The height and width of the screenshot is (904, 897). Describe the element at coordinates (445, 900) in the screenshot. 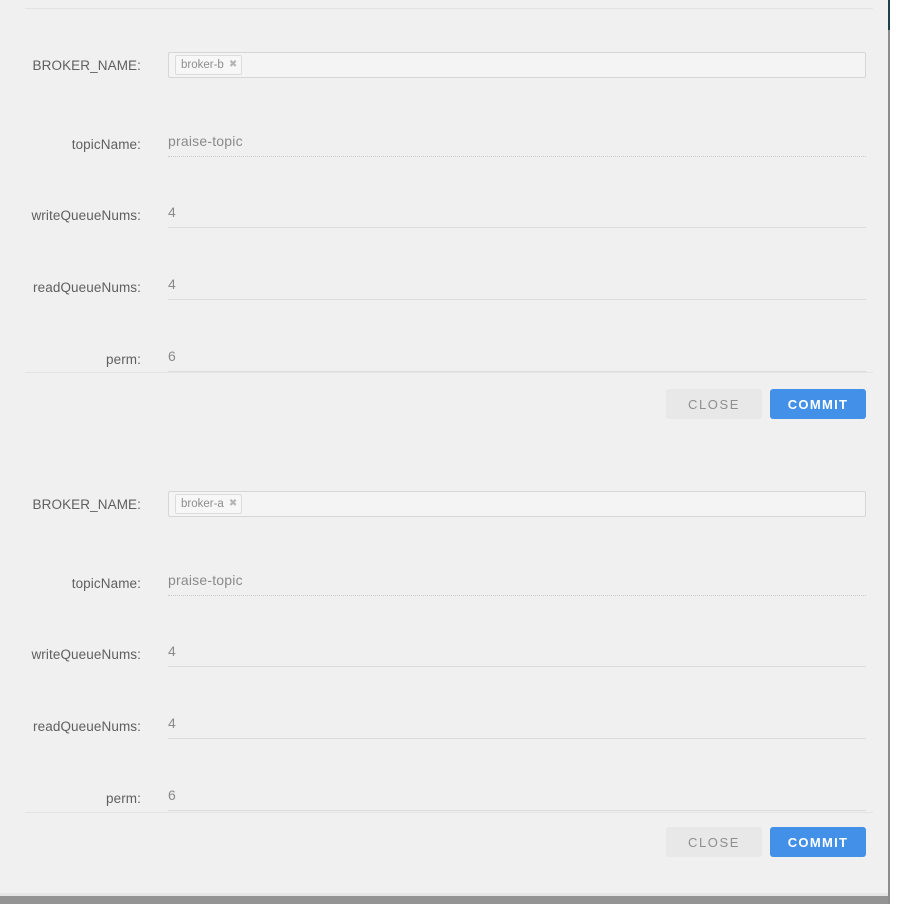

I see `window-bottom-bar` at that location.